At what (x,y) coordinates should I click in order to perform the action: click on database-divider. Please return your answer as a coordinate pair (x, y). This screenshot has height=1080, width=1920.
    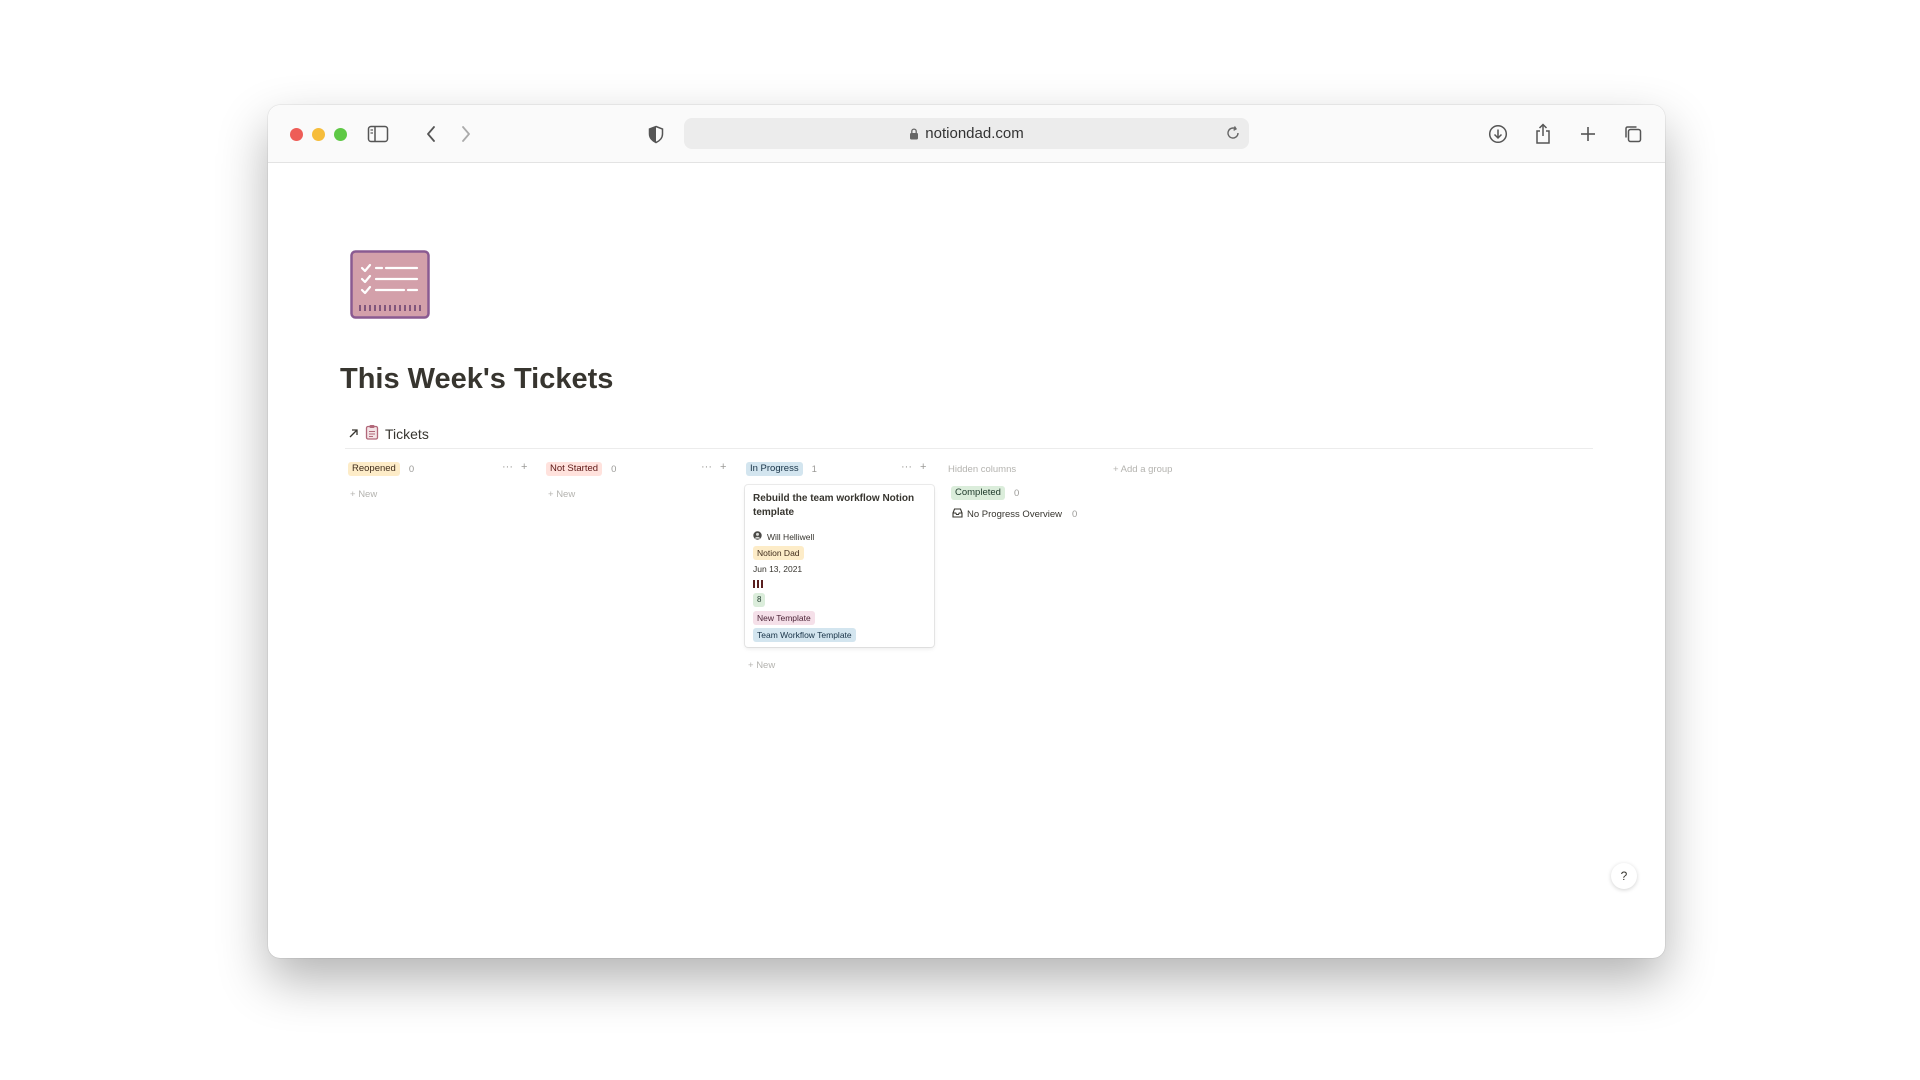
    Looking at the image, I should click on (969, 448).